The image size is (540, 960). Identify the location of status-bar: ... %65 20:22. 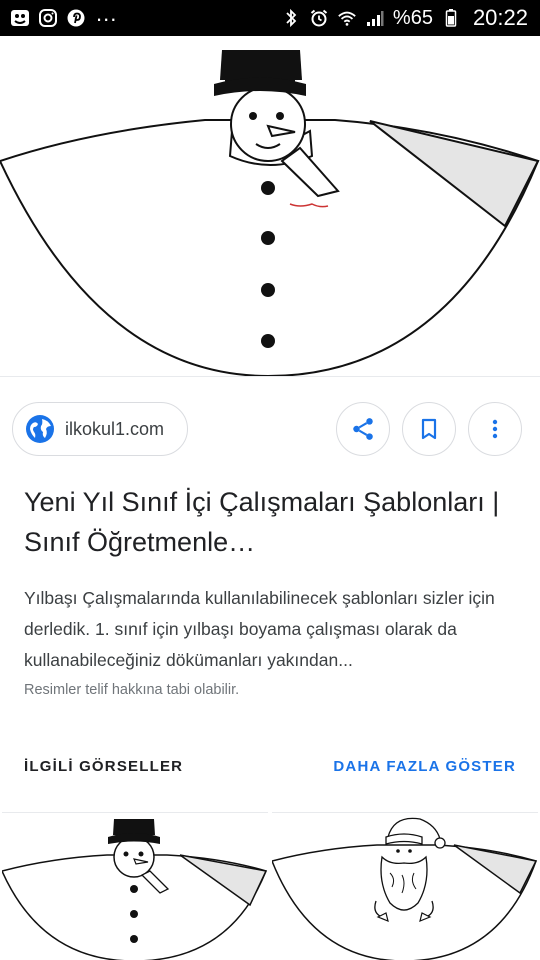
(270, 18).